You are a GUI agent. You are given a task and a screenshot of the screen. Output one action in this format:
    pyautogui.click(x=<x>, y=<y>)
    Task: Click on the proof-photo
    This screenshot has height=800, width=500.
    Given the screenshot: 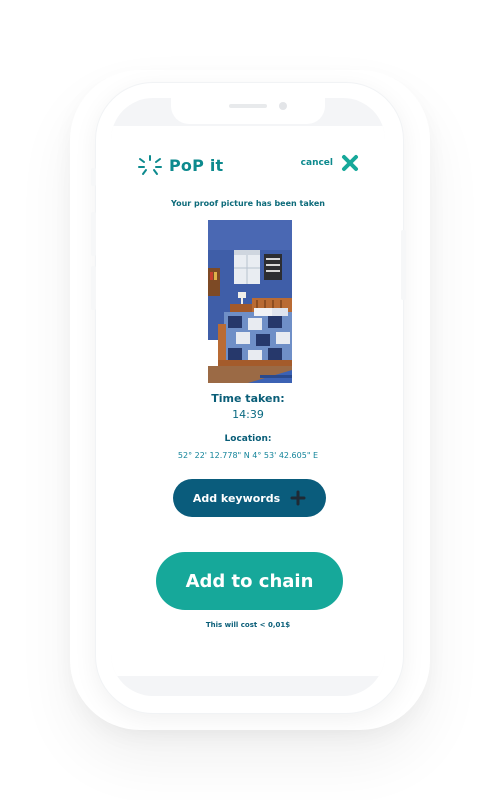 What is the action you would take?
    pyautogui.click(x=250, y=301)
    